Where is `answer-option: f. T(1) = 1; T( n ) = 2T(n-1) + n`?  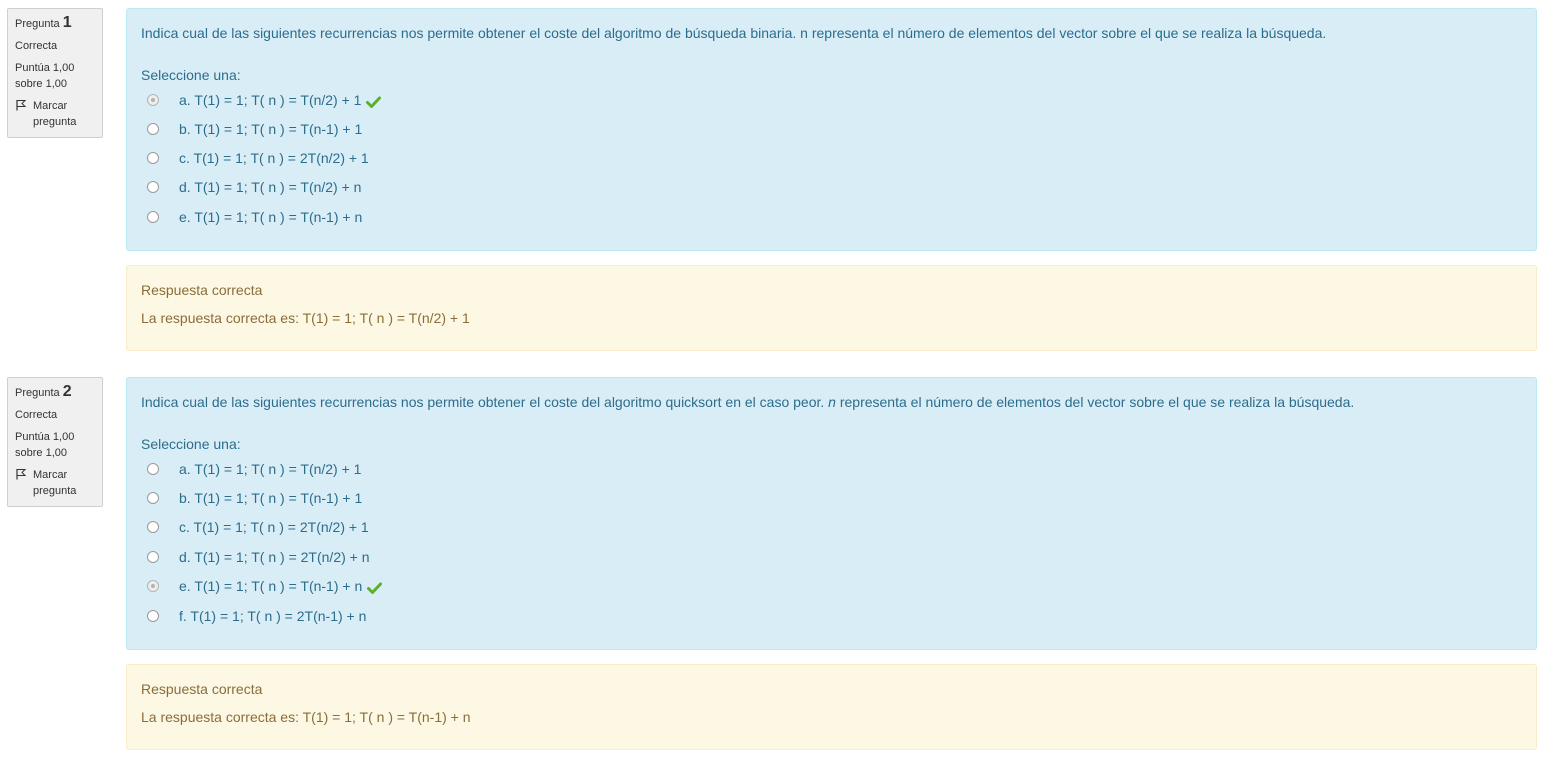
answer-option: f. T(1) = 1; T( n ) = 2T(n-1) + n is located at coordinates (256, 616).